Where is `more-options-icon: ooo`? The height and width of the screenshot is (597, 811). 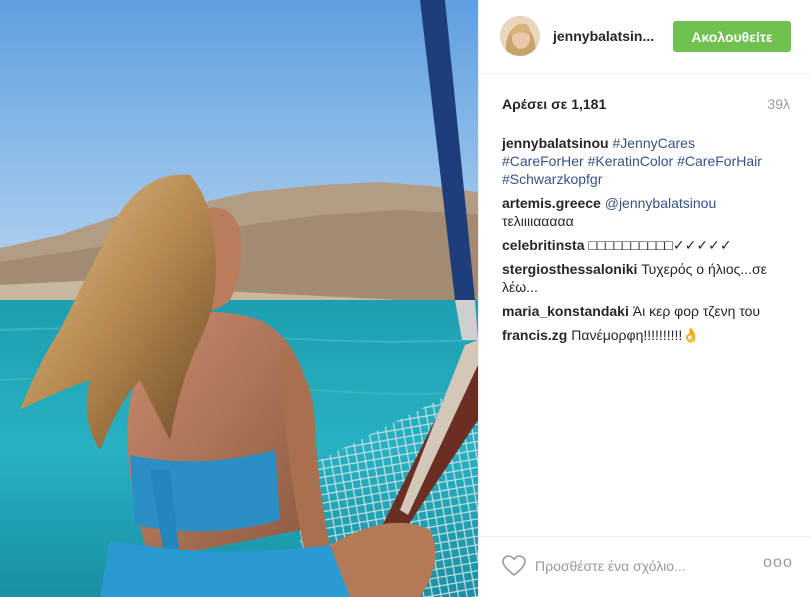
more-options-icon: ooo is located at coordinates (778, 564).